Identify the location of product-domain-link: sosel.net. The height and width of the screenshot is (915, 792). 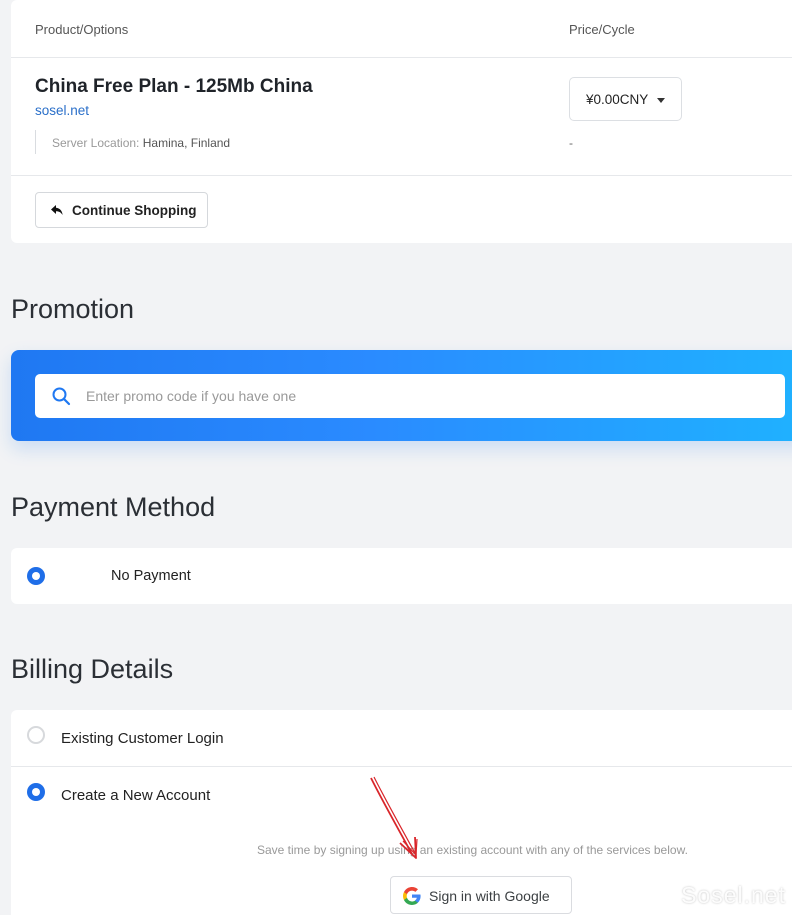
(62, 110).